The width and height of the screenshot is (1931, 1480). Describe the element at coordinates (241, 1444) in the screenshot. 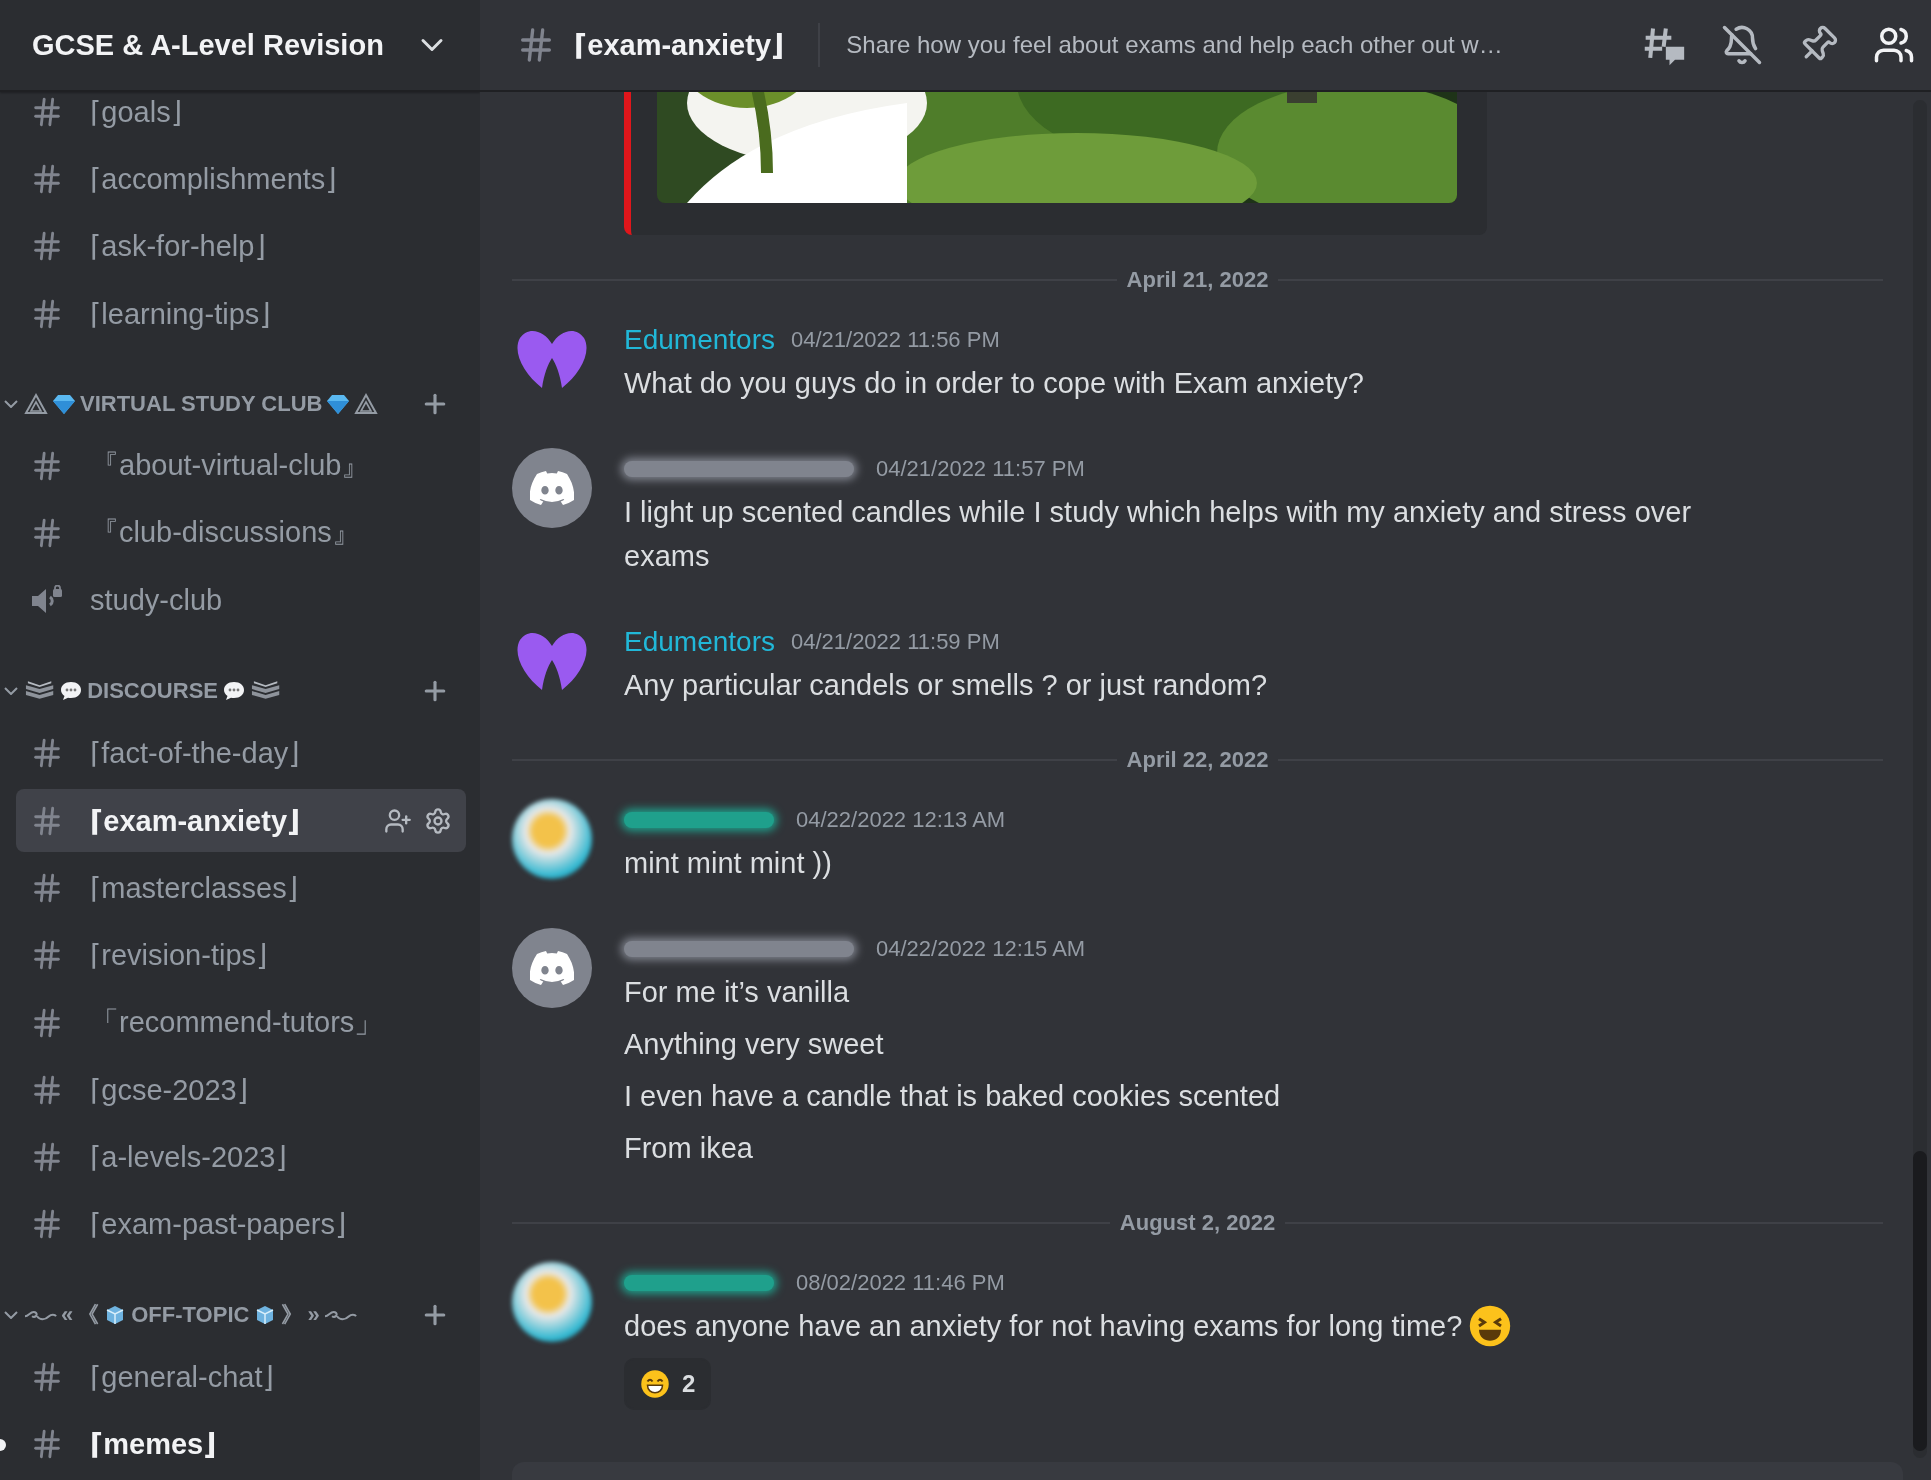

I see `channel-item: ⌈memes⌋` at that location.